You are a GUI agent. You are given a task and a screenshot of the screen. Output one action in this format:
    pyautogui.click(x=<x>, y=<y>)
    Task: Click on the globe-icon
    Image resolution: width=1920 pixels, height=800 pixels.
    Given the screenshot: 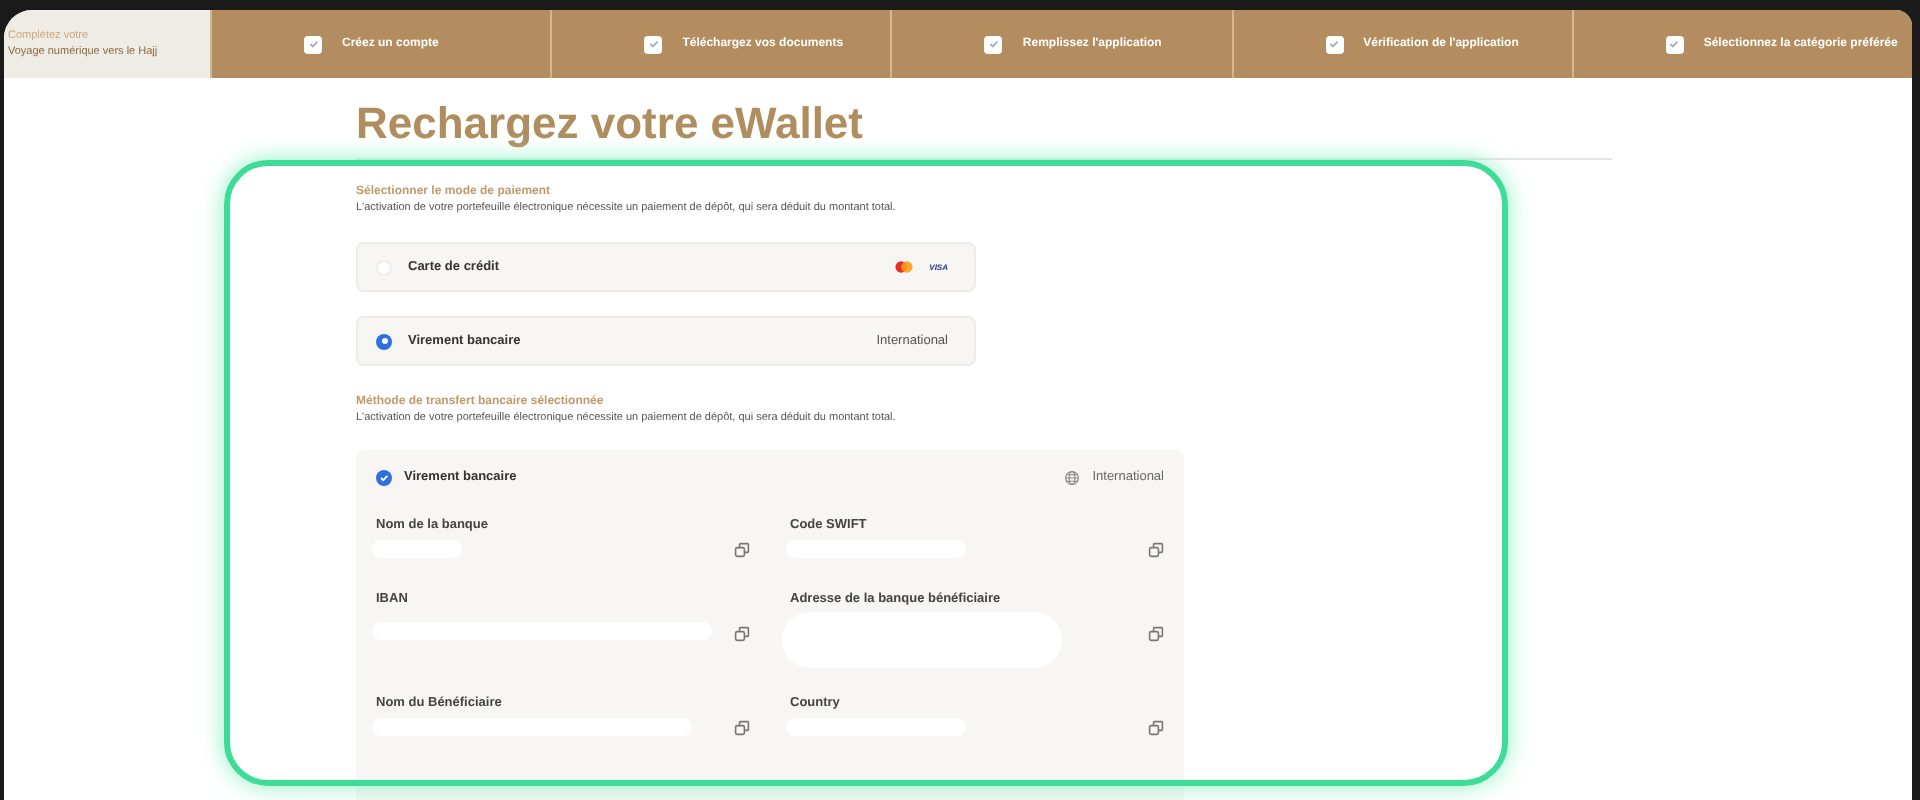 What is the action you would take?
    pyautogui.click(x=1072, y=477)
    